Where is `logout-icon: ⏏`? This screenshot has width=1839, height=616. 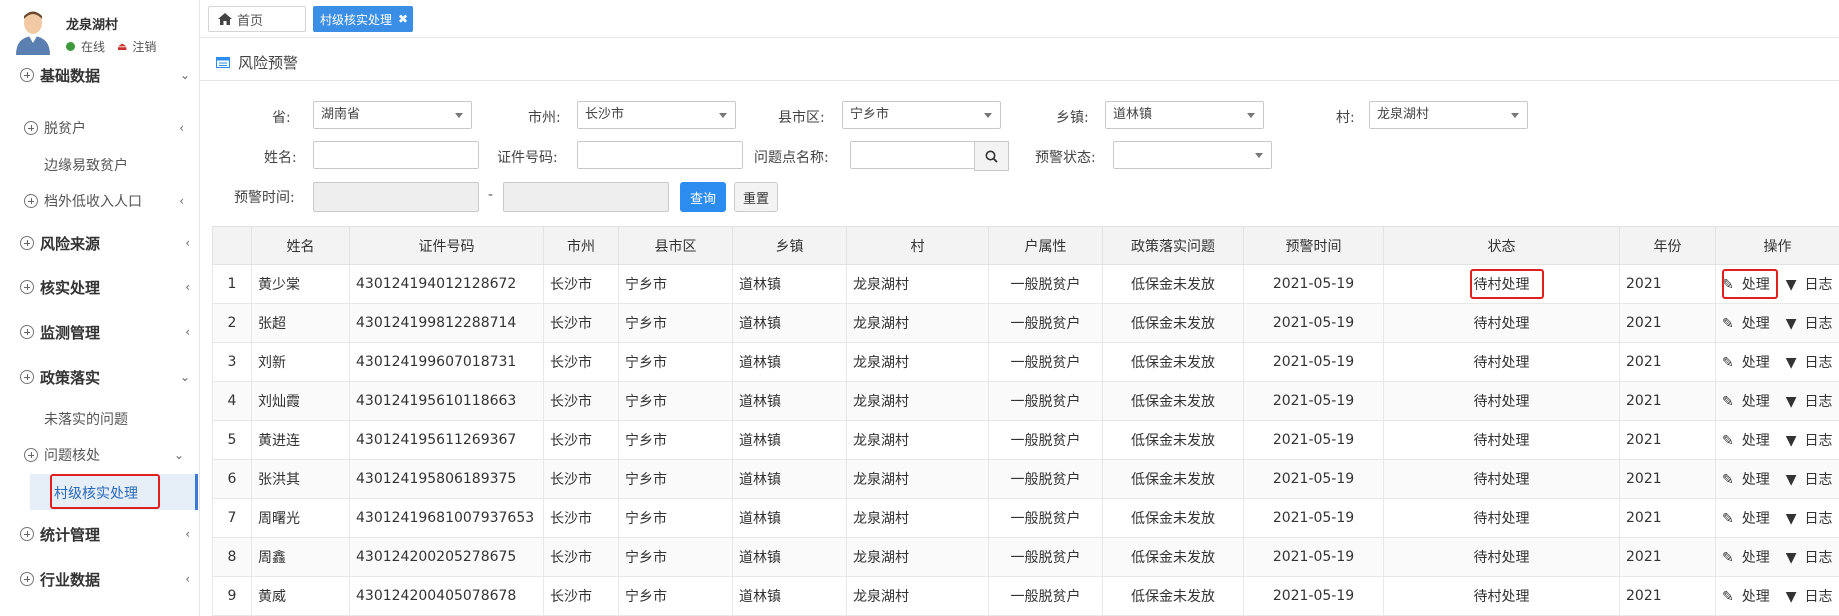 logout-icon: ⏏ is located at coordinates (122, 46).